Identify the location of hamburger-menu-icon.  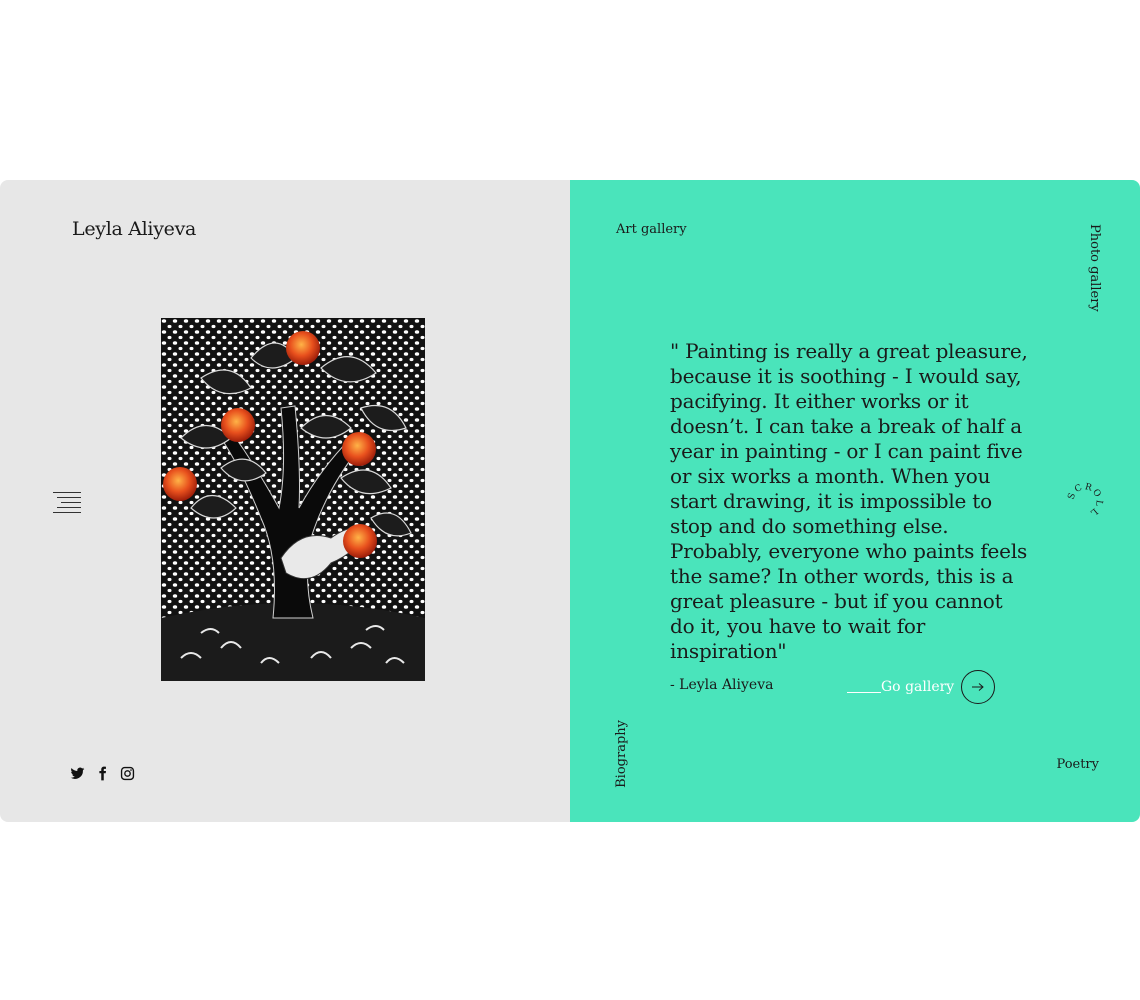
(67, 502).